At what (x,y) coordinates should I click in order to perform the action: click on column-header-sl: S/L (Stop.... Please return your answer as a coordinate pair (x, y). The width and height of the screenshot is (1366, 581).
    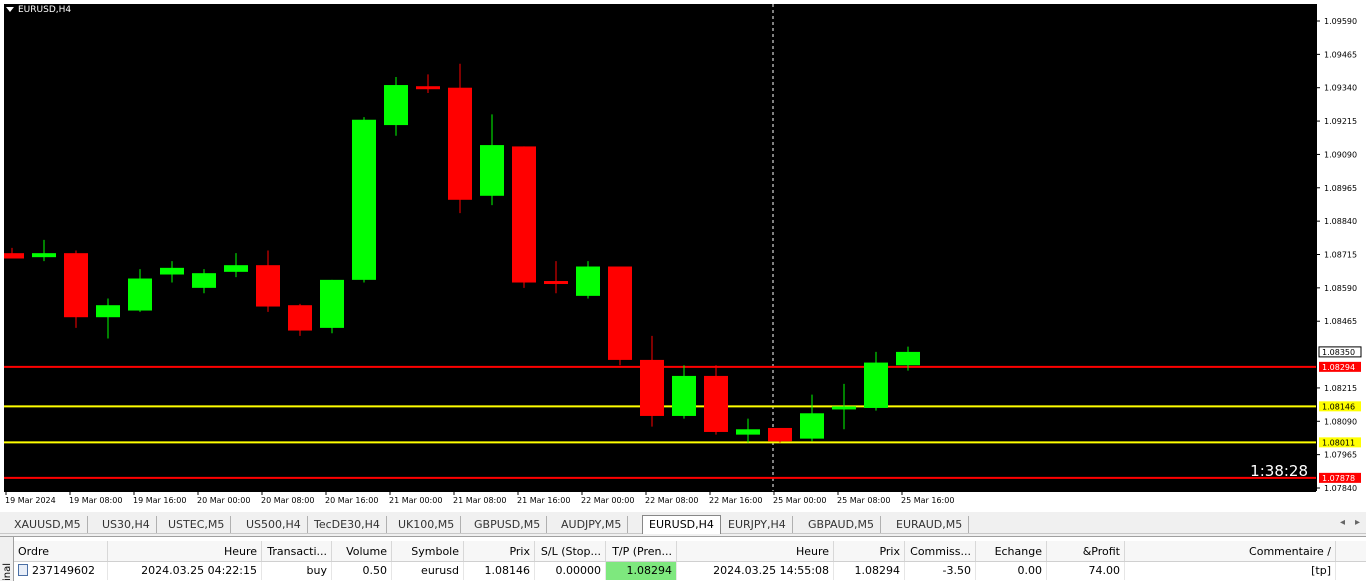
    Looking at the image, I should click on (570, 551).